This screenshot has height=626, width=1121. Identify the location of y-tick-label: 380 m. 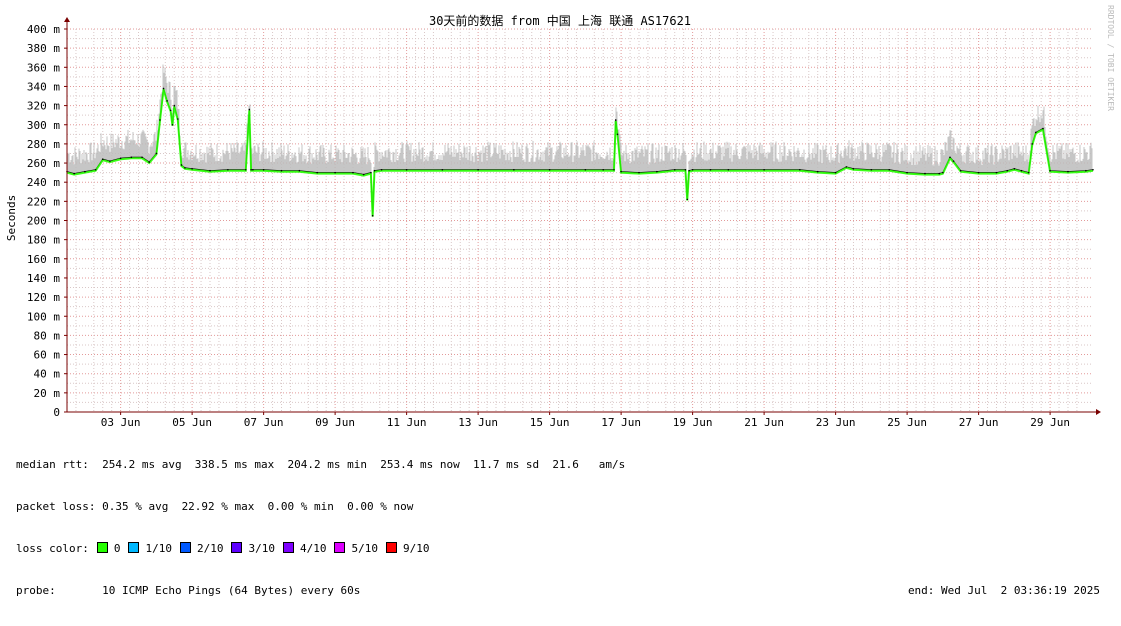
(43, 48).